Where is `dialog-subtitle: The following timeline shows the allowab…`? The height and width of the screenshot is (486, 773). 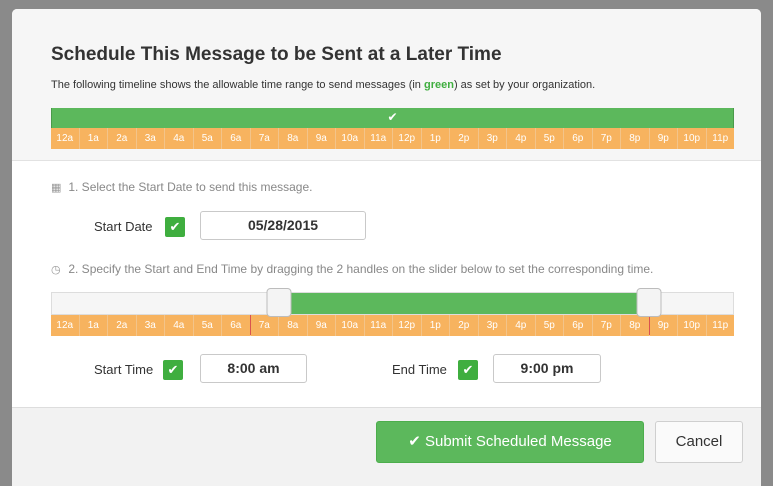
dialog-subtitle: The following timeline shows the allowab… is located at coordinates (323, 85).